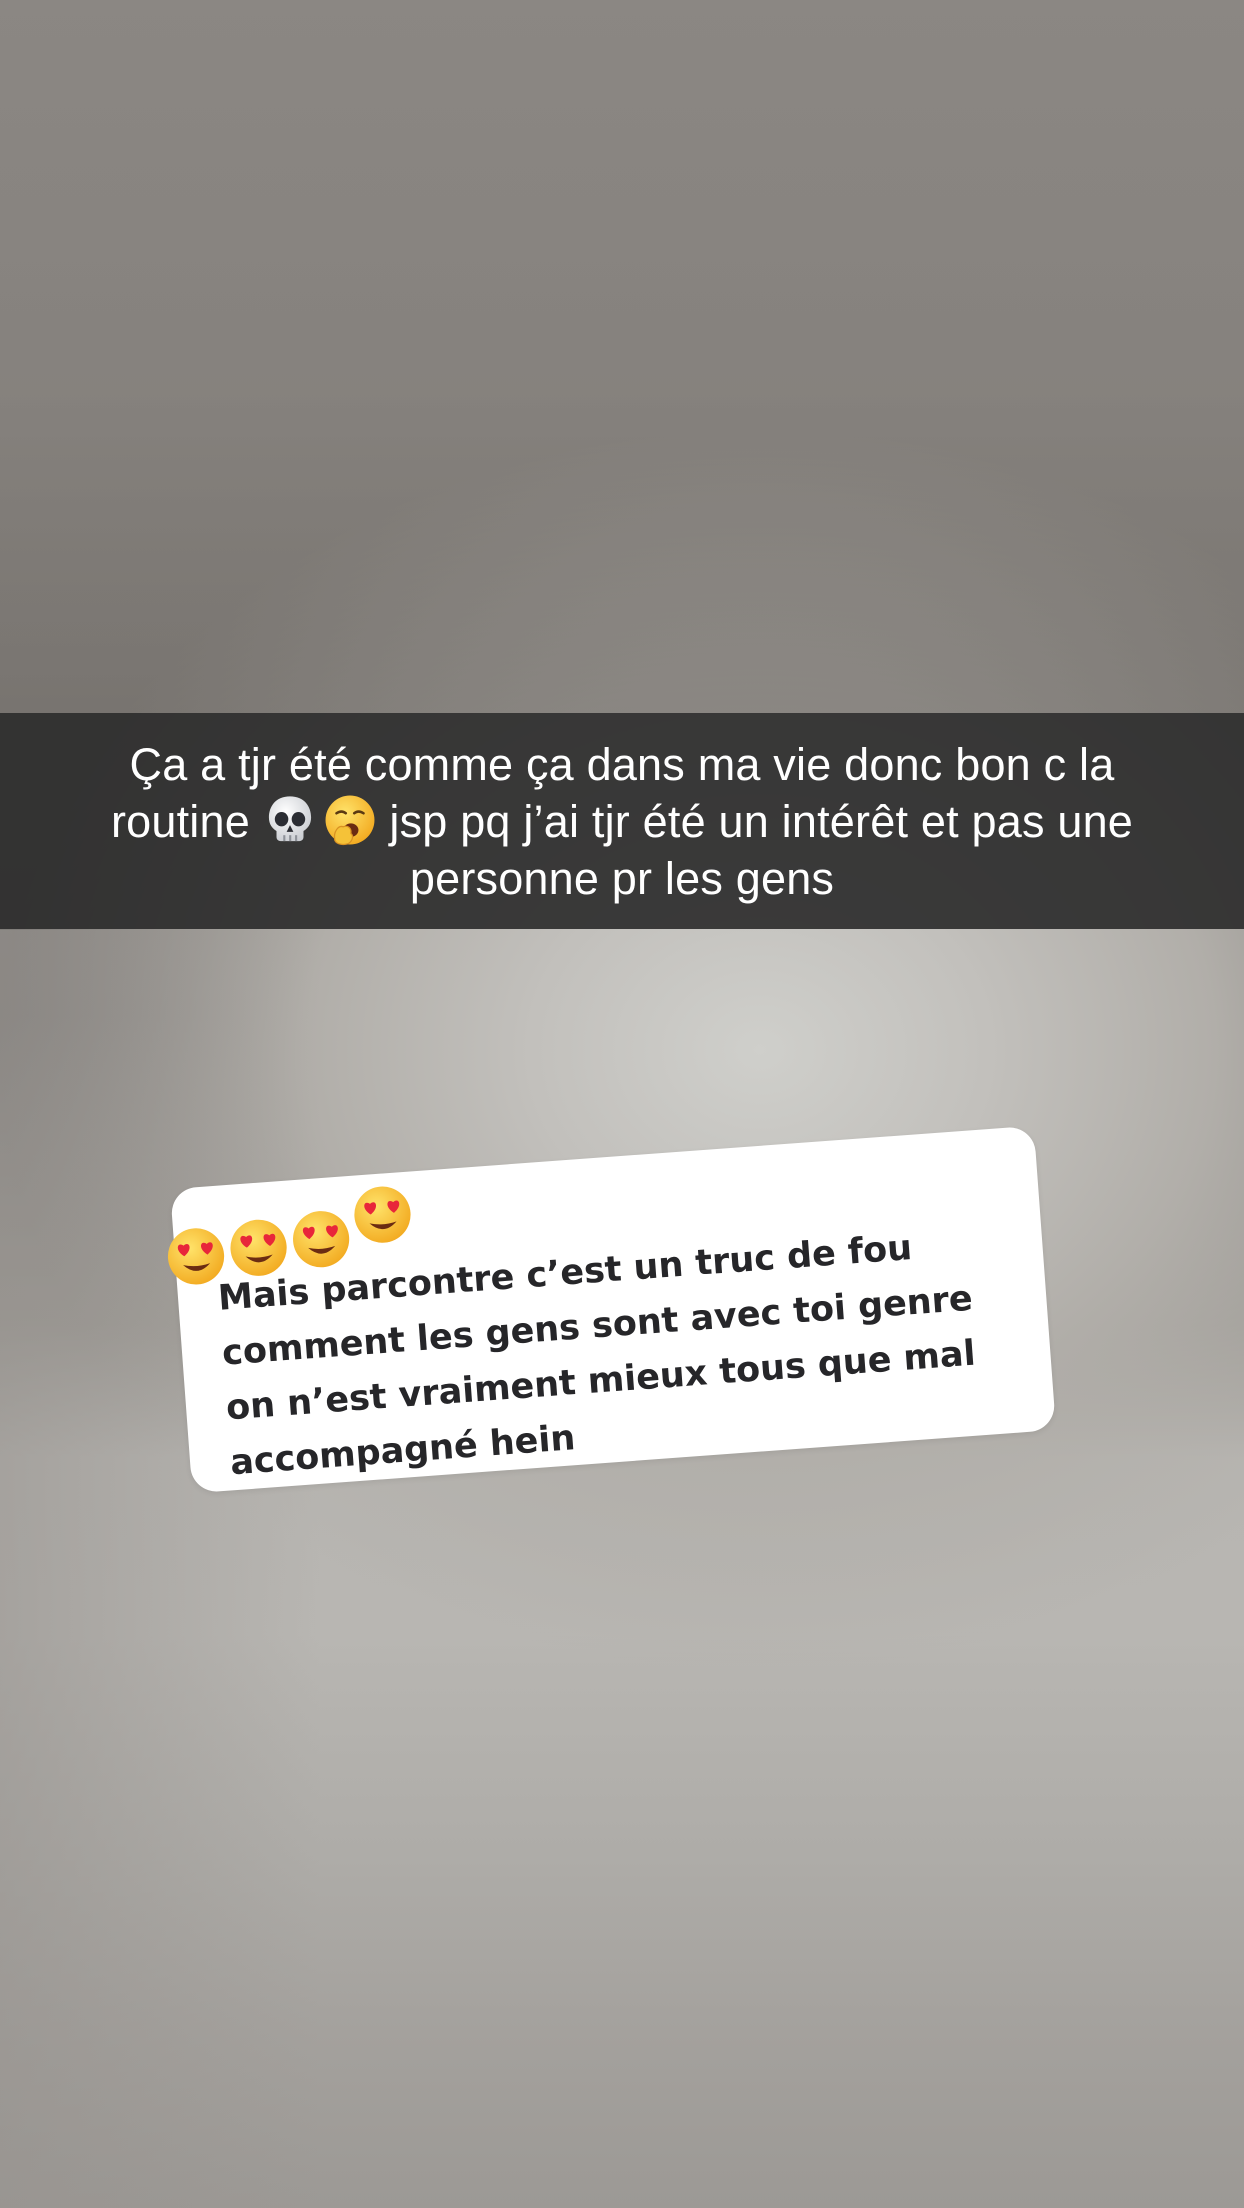 The height and width of the screenshot is (2208, 1244). Describe the element at coordinates (350, 820) in the screenshot. I see `yawning-face-icon` at that location.